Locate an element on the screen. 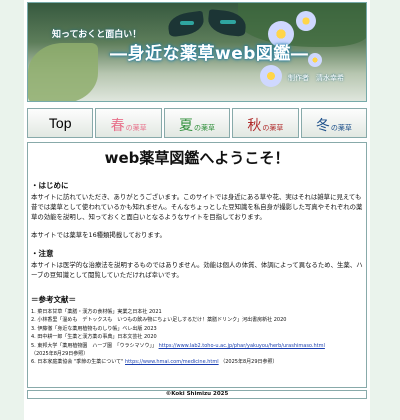  author-credit: 制作者 清水幸希 is located at coordinates (316, 78).